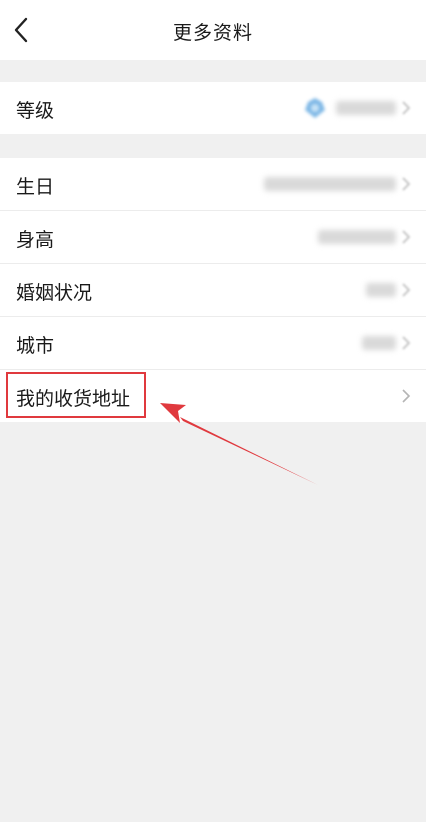 This screenshot has height=822, width=426. Describe the element at coordinates (213, 237) in the screenshot. I see `height-row: 身高` at that location.